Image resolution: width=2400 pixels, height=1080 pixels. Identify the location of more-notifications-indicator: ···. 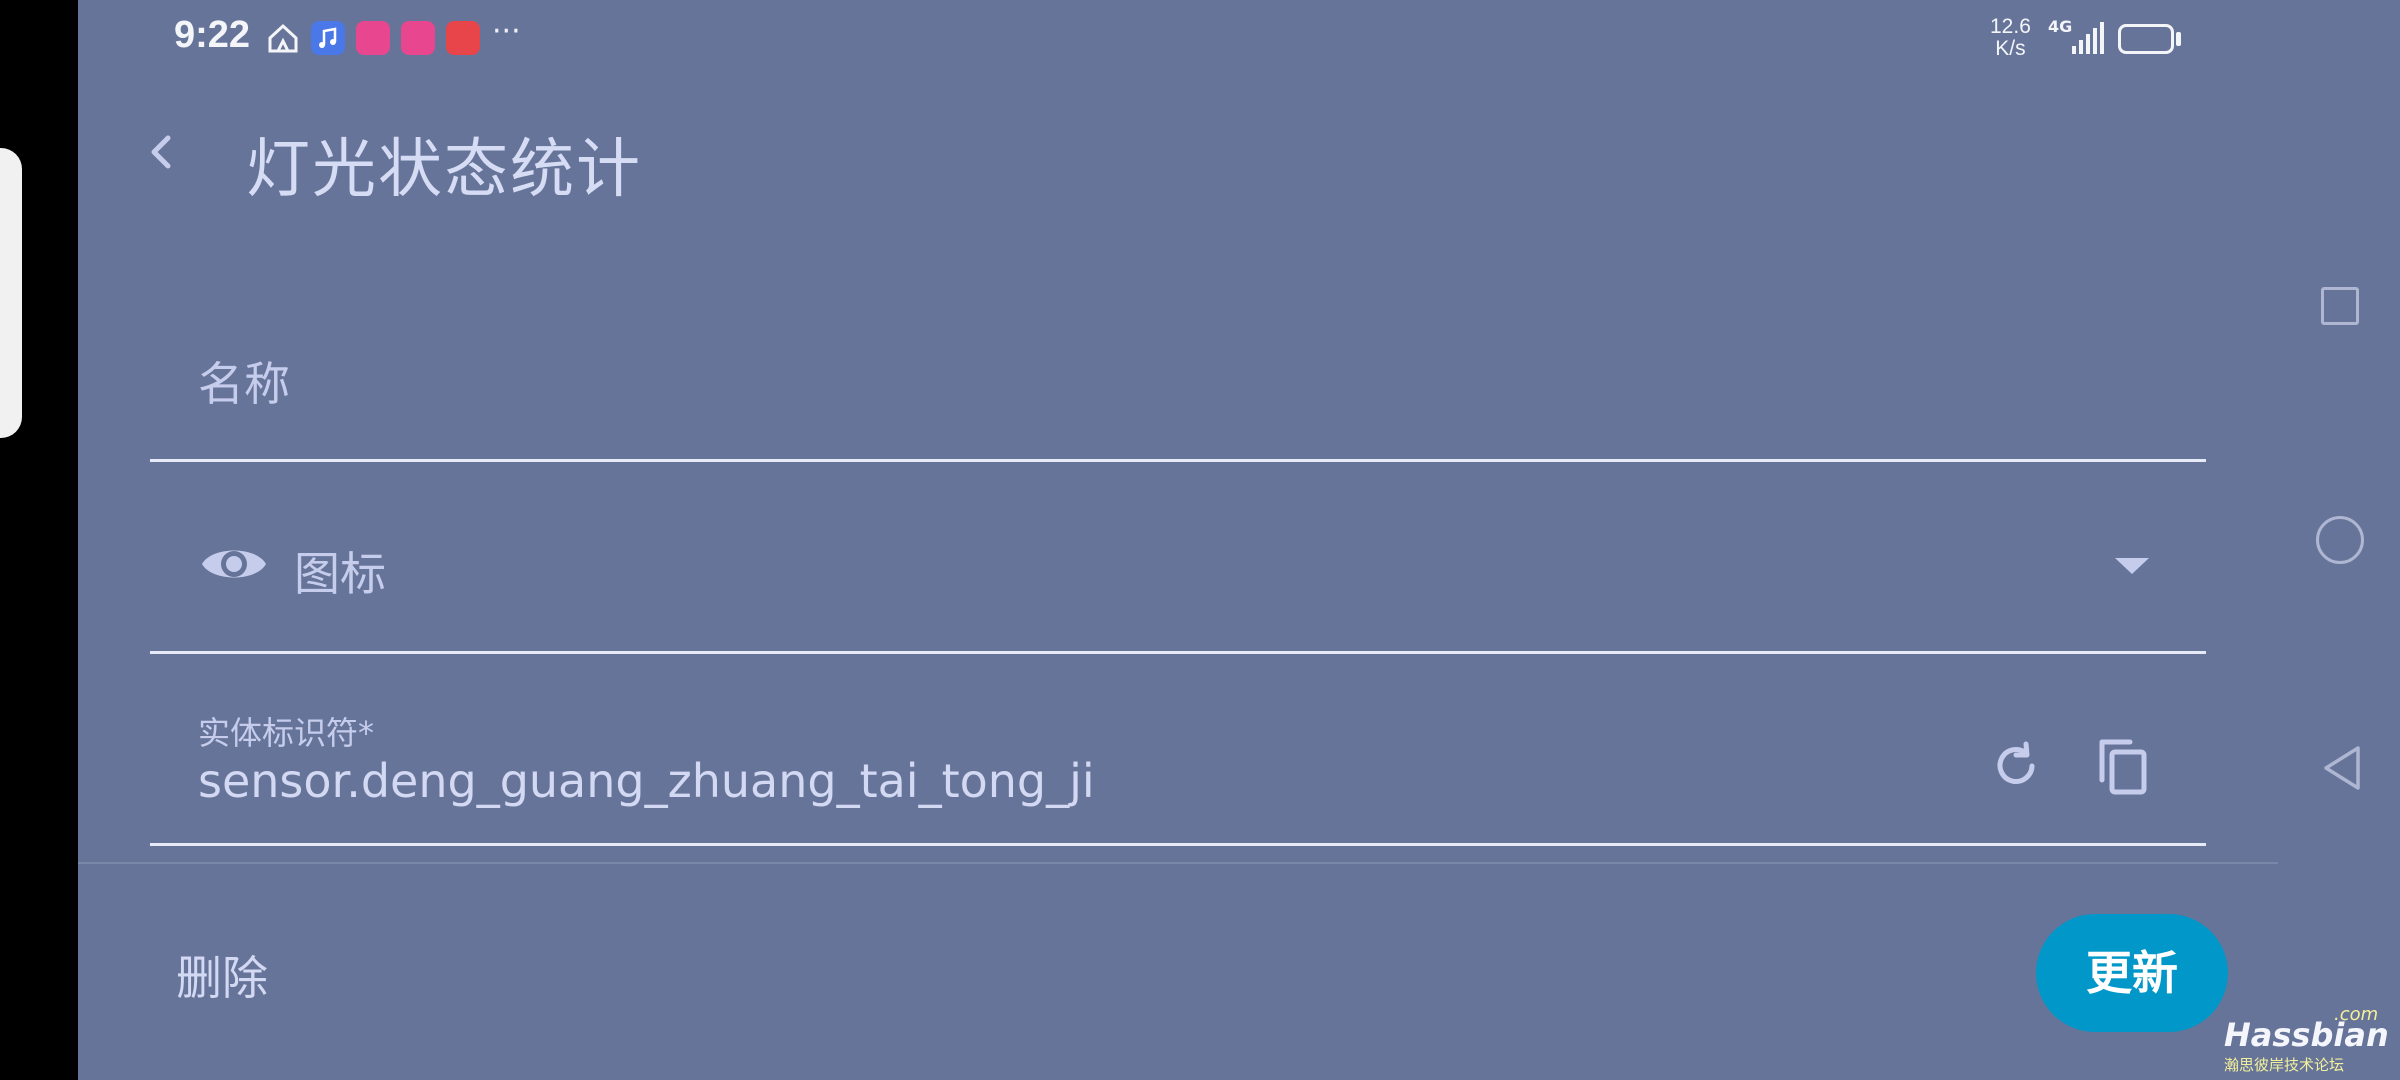
(506, 31).